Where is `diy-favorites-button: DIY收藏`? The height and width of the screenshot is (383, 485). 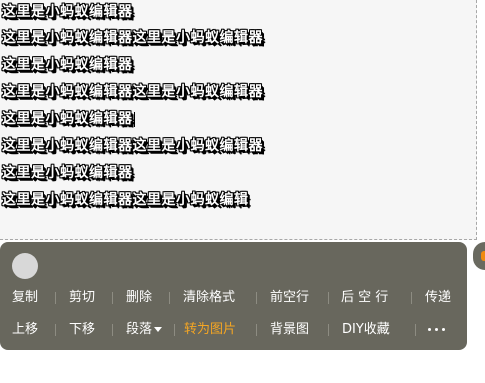 diy-favorites-button: DIY收藏 is located at coordinates (366, 330).